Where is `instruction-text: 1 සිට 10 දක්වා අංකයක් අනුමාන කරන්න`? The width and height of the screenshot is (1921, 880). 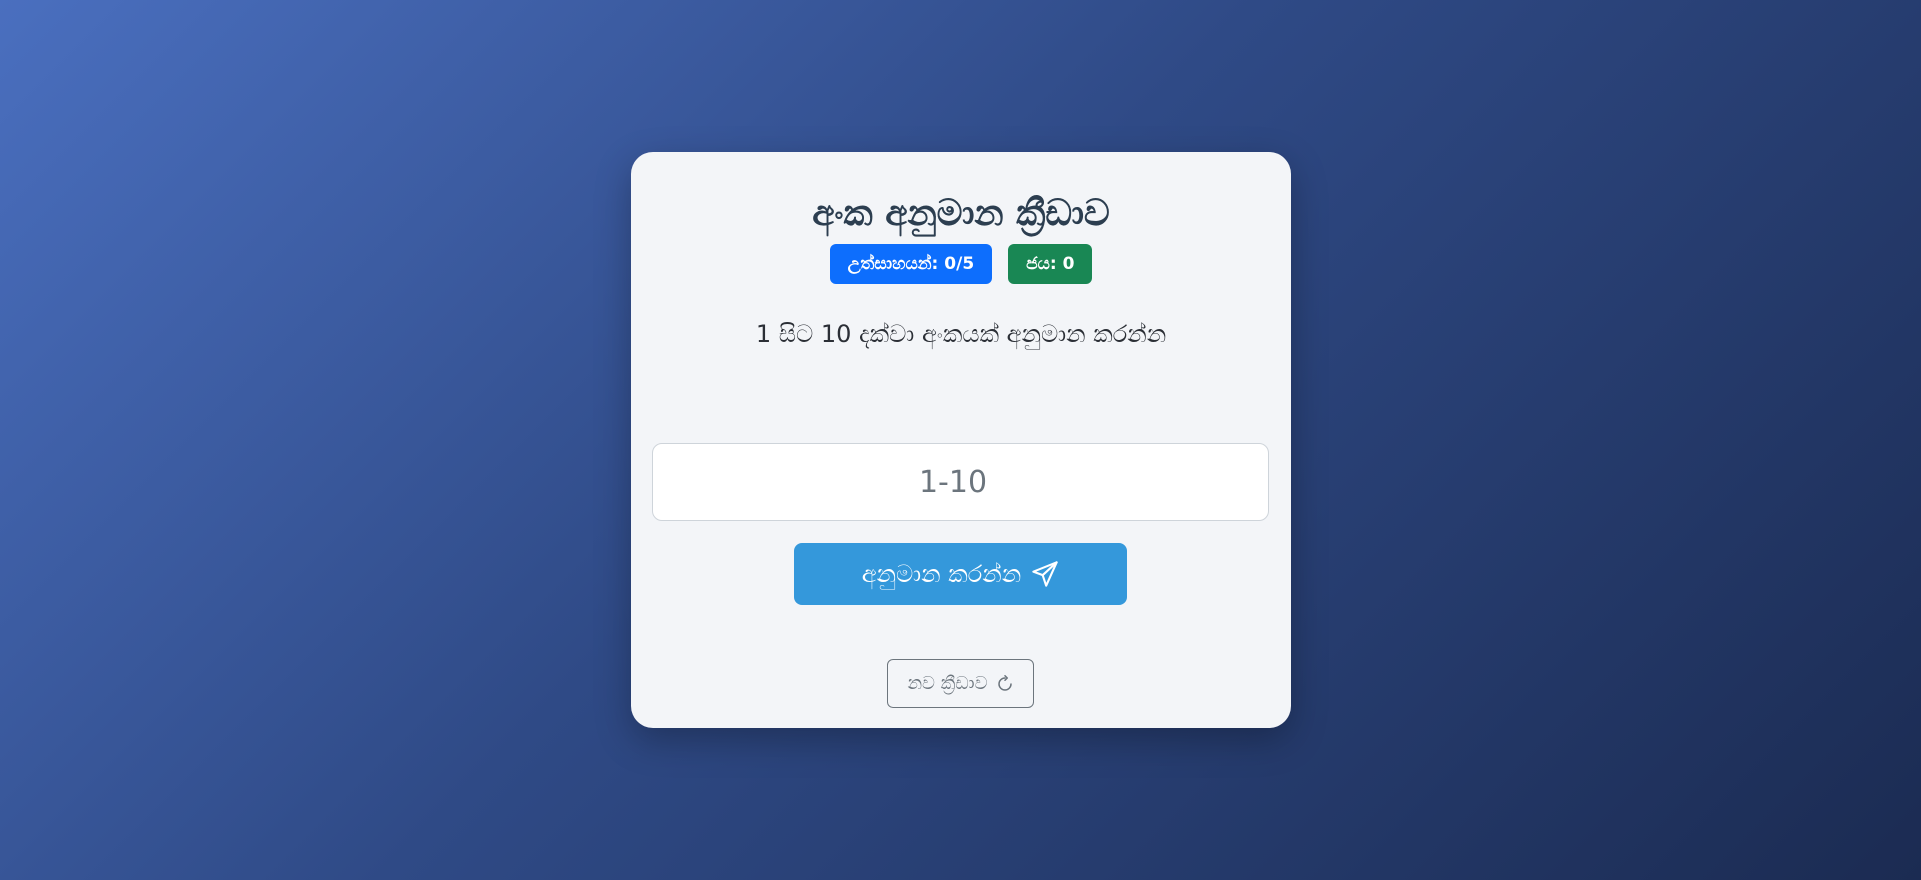
instruction-text: 1 සිට 10 දක්වා අංකයක් අනුමාන කරන්න is located at coordinates (961, 334).